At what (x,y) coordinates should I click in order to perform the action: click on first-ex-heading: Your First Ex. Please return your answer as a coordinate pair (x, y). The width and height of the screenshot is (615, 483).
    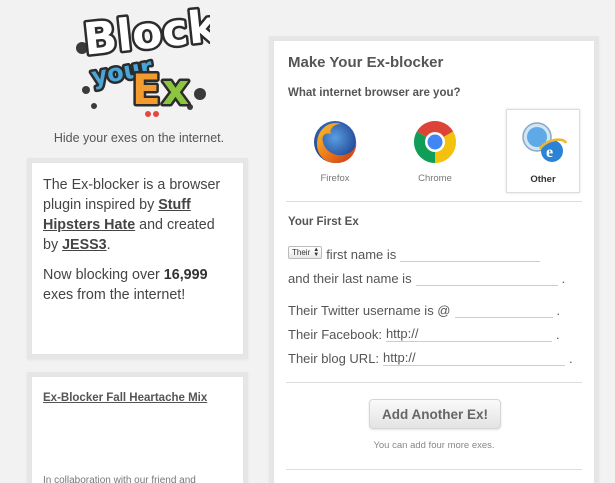
    Looking at the image, I should click on (323, 222).